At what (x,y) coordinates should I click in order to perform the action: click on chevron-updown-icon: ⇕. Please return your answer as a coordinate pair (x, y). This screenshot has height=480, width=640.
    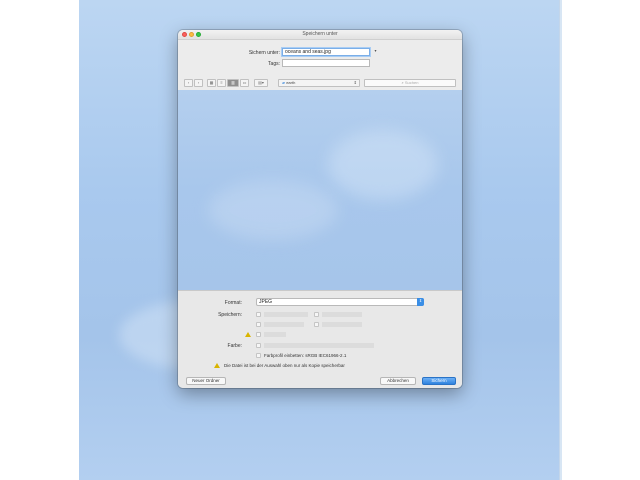
    Looking at the image, I should click on (355, 82).